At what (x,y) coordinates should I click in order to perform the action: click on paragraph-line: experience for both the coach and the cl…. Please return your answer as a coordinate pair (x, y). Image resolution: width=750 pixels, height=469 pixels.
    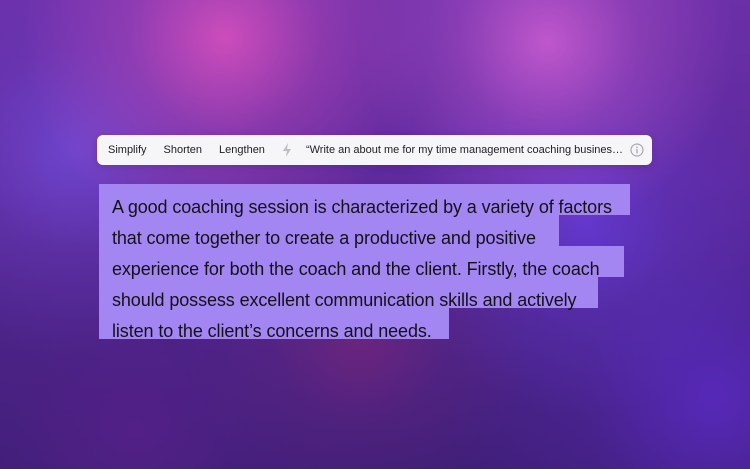
    Looking at the image, I should click on (356, 269).